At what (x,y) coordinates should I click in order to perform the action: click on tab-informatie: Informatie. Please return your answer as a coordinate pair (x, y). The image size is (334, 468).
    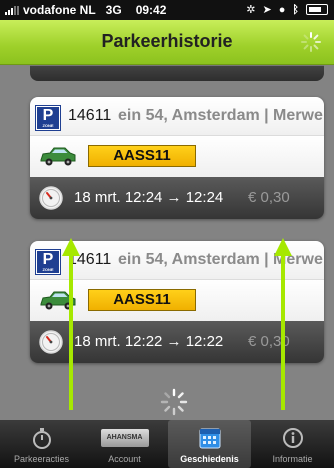
    Looking at the image, I should click on (292, 444).